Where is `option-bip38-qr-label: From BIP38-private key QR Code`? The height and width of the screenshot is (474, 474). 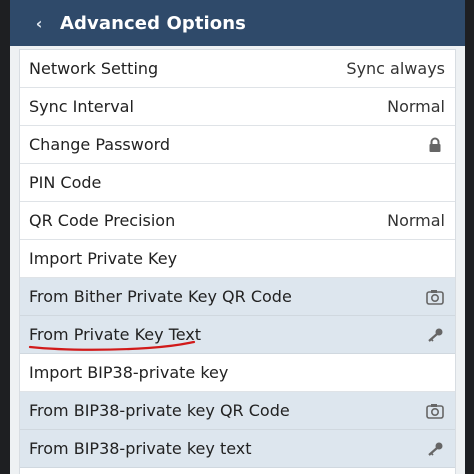 option-bip38-qr-label: From BIP38-private key QR Code is located at coordinates (159, 410).